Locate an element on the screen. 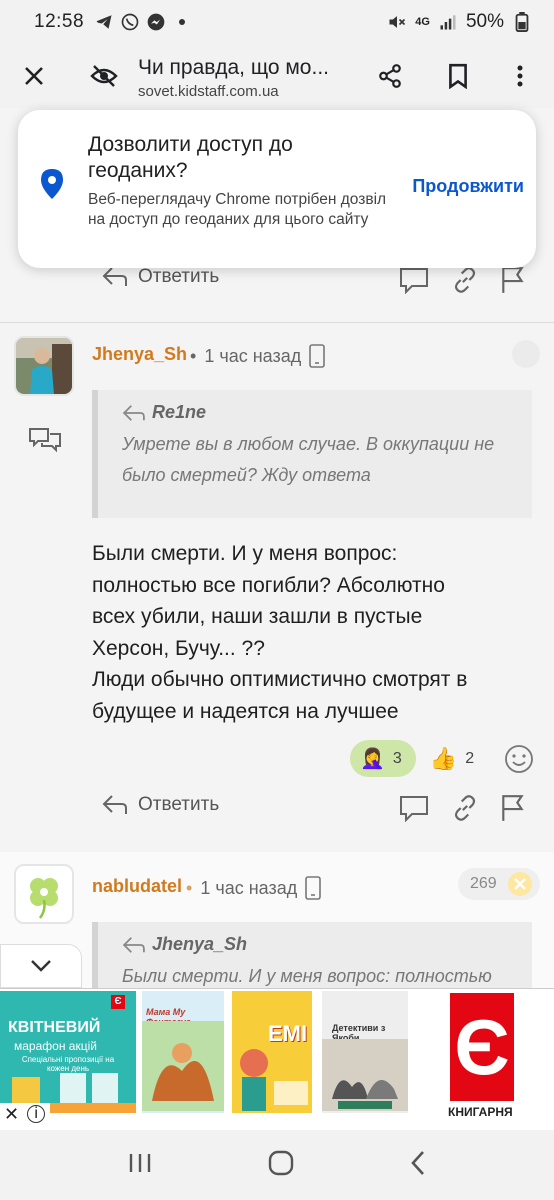 This screenshot has width=554, height=1200. add-reaction-icon is located at coordinates (519, 759).